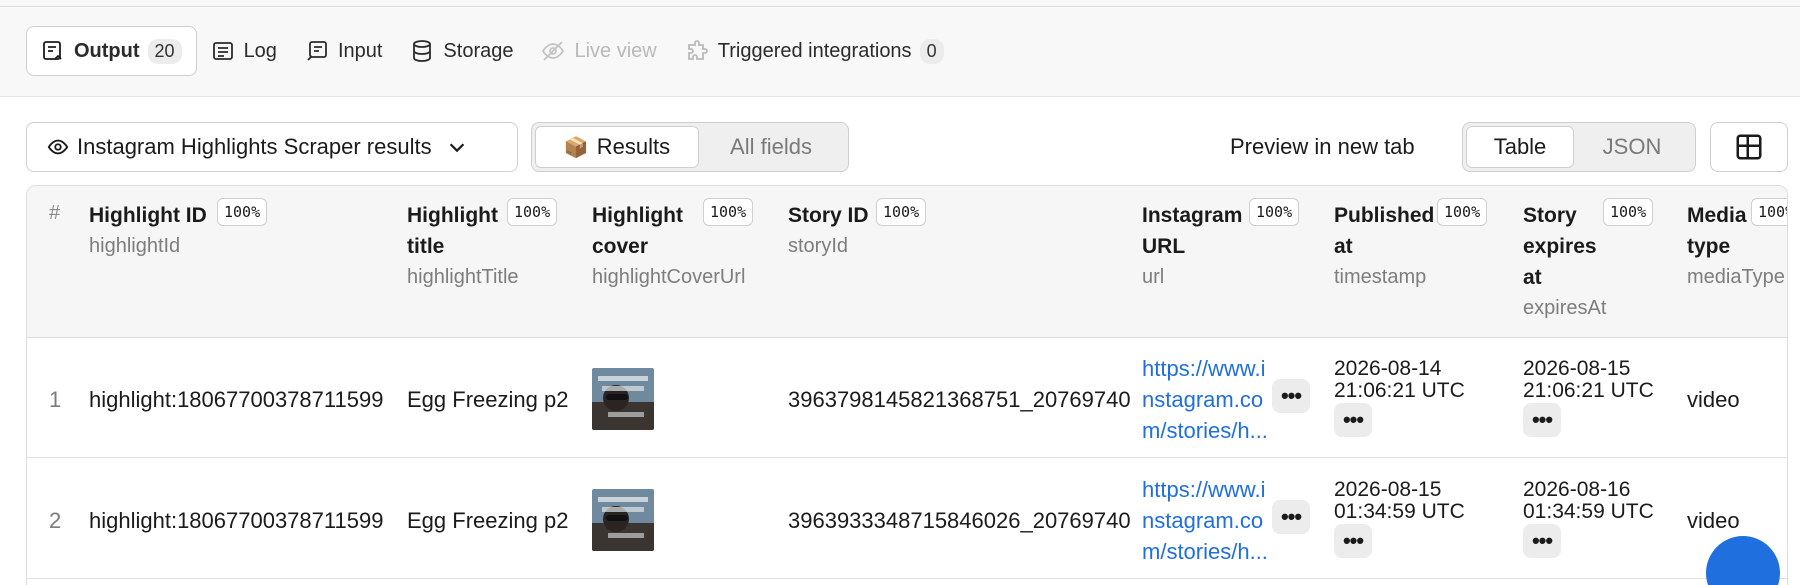 This screenshot has height=585, width=1800. I want to click on tab-live-view: Live view, so click(598, 51).